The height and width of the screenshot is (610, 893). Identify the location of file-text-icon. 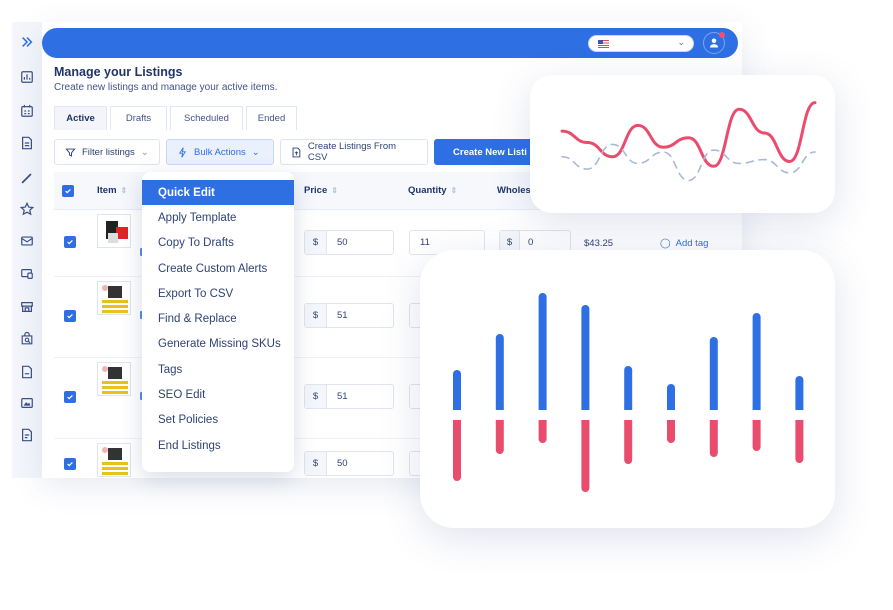
(27, 435).